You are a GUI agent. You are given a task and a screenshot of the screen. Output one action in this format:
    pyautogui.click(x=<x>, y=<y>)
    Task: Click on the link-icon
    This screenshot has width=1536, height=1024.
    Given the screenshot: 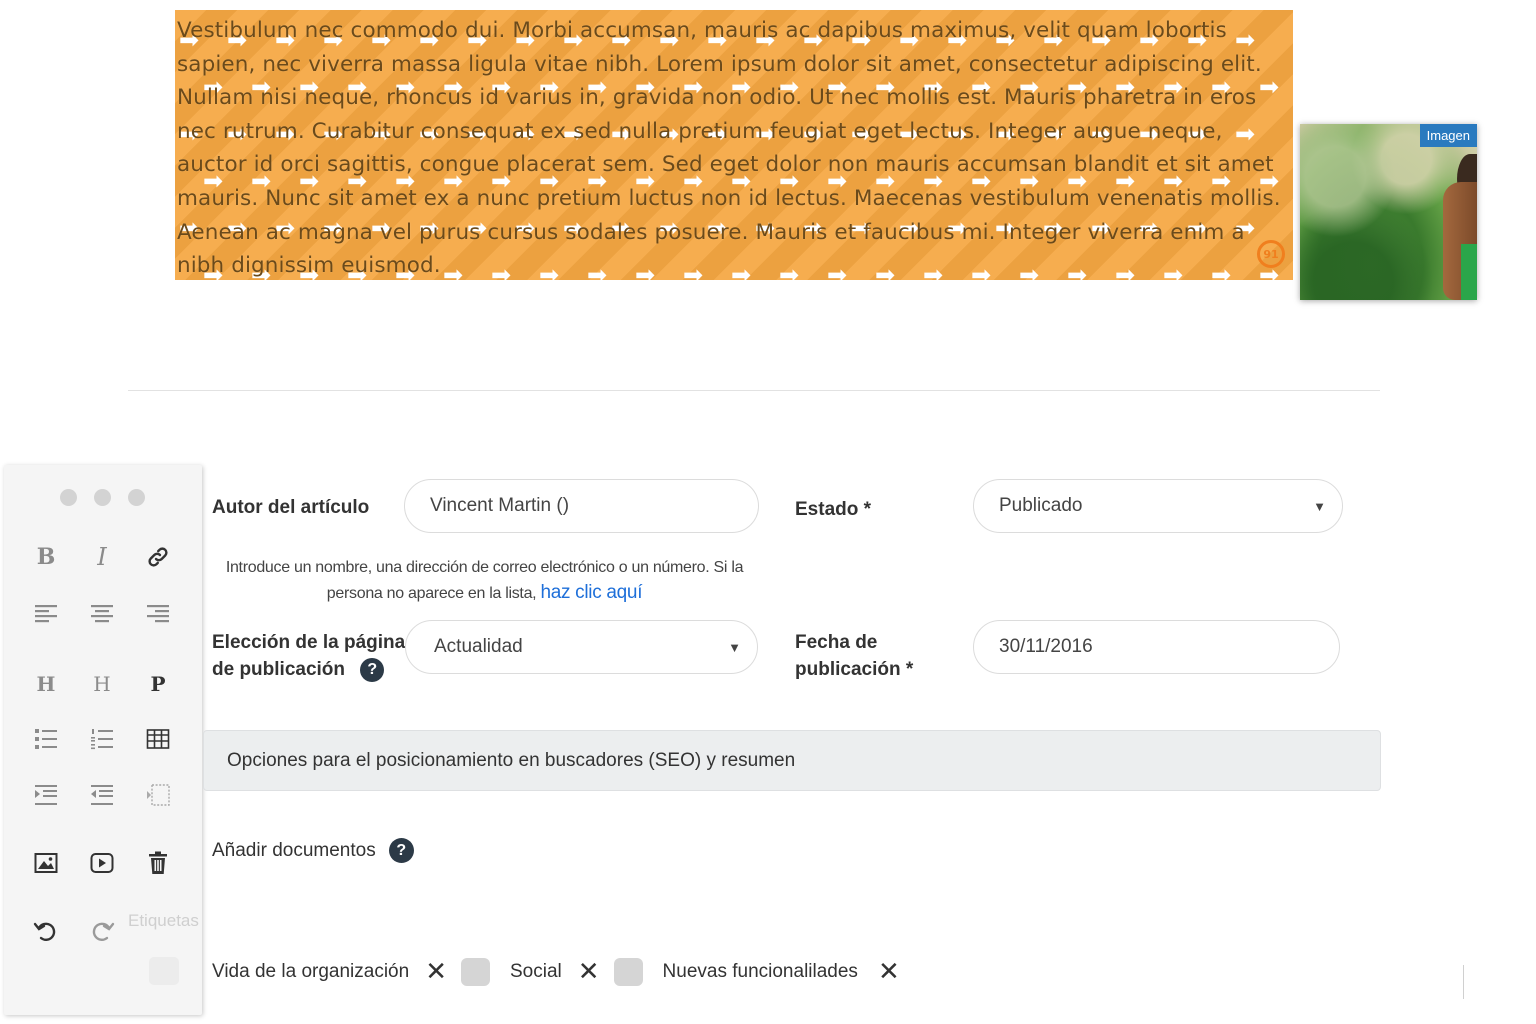 What is the action you would take?
    pyautogui.click(x=158, y=557)
    